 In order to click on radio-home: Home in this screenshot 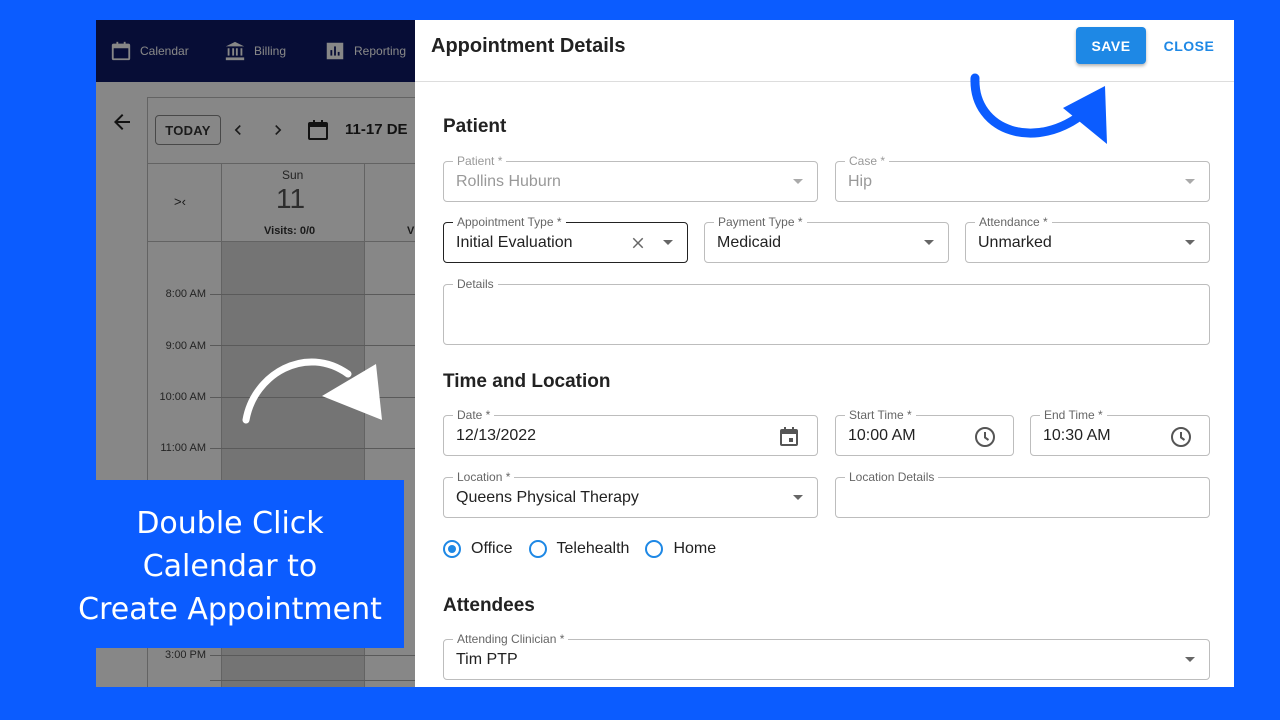, I will do `click(680, 549)`.